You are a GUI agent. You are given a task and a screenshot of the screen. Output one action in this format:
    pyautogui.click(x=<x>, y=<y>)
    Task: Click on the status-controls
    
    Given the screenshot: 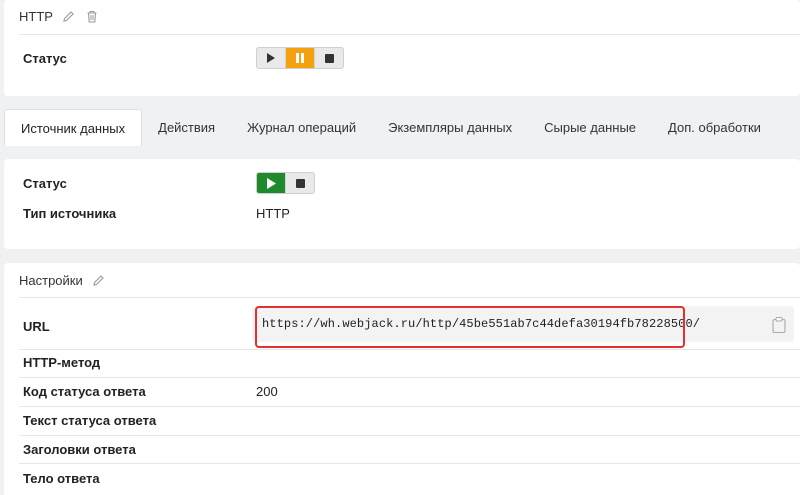 What is the action you would take?
    pyautogui.click(x=300, y=58)
    